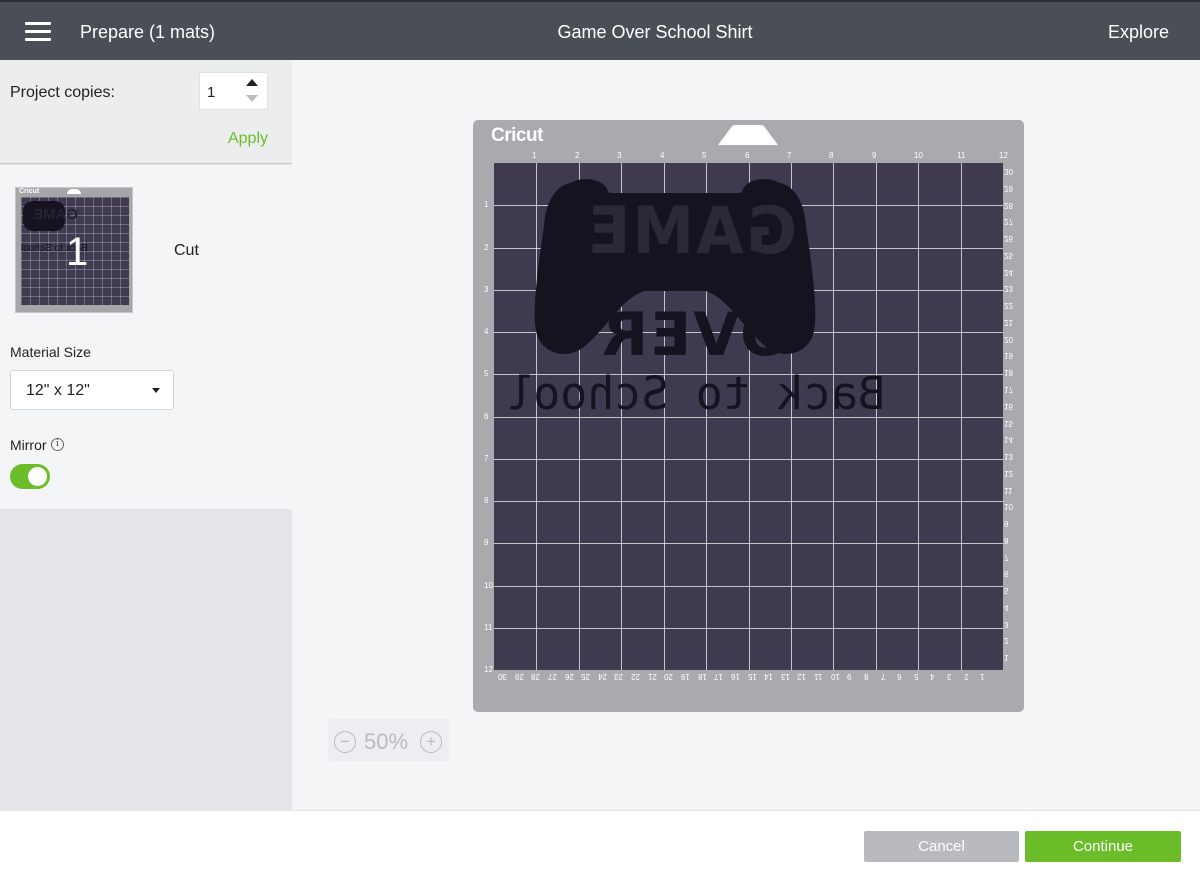  Describe the element at coordinates (602, 676) in the screenshot. I see `ruler-tick-label: 24` at that location.